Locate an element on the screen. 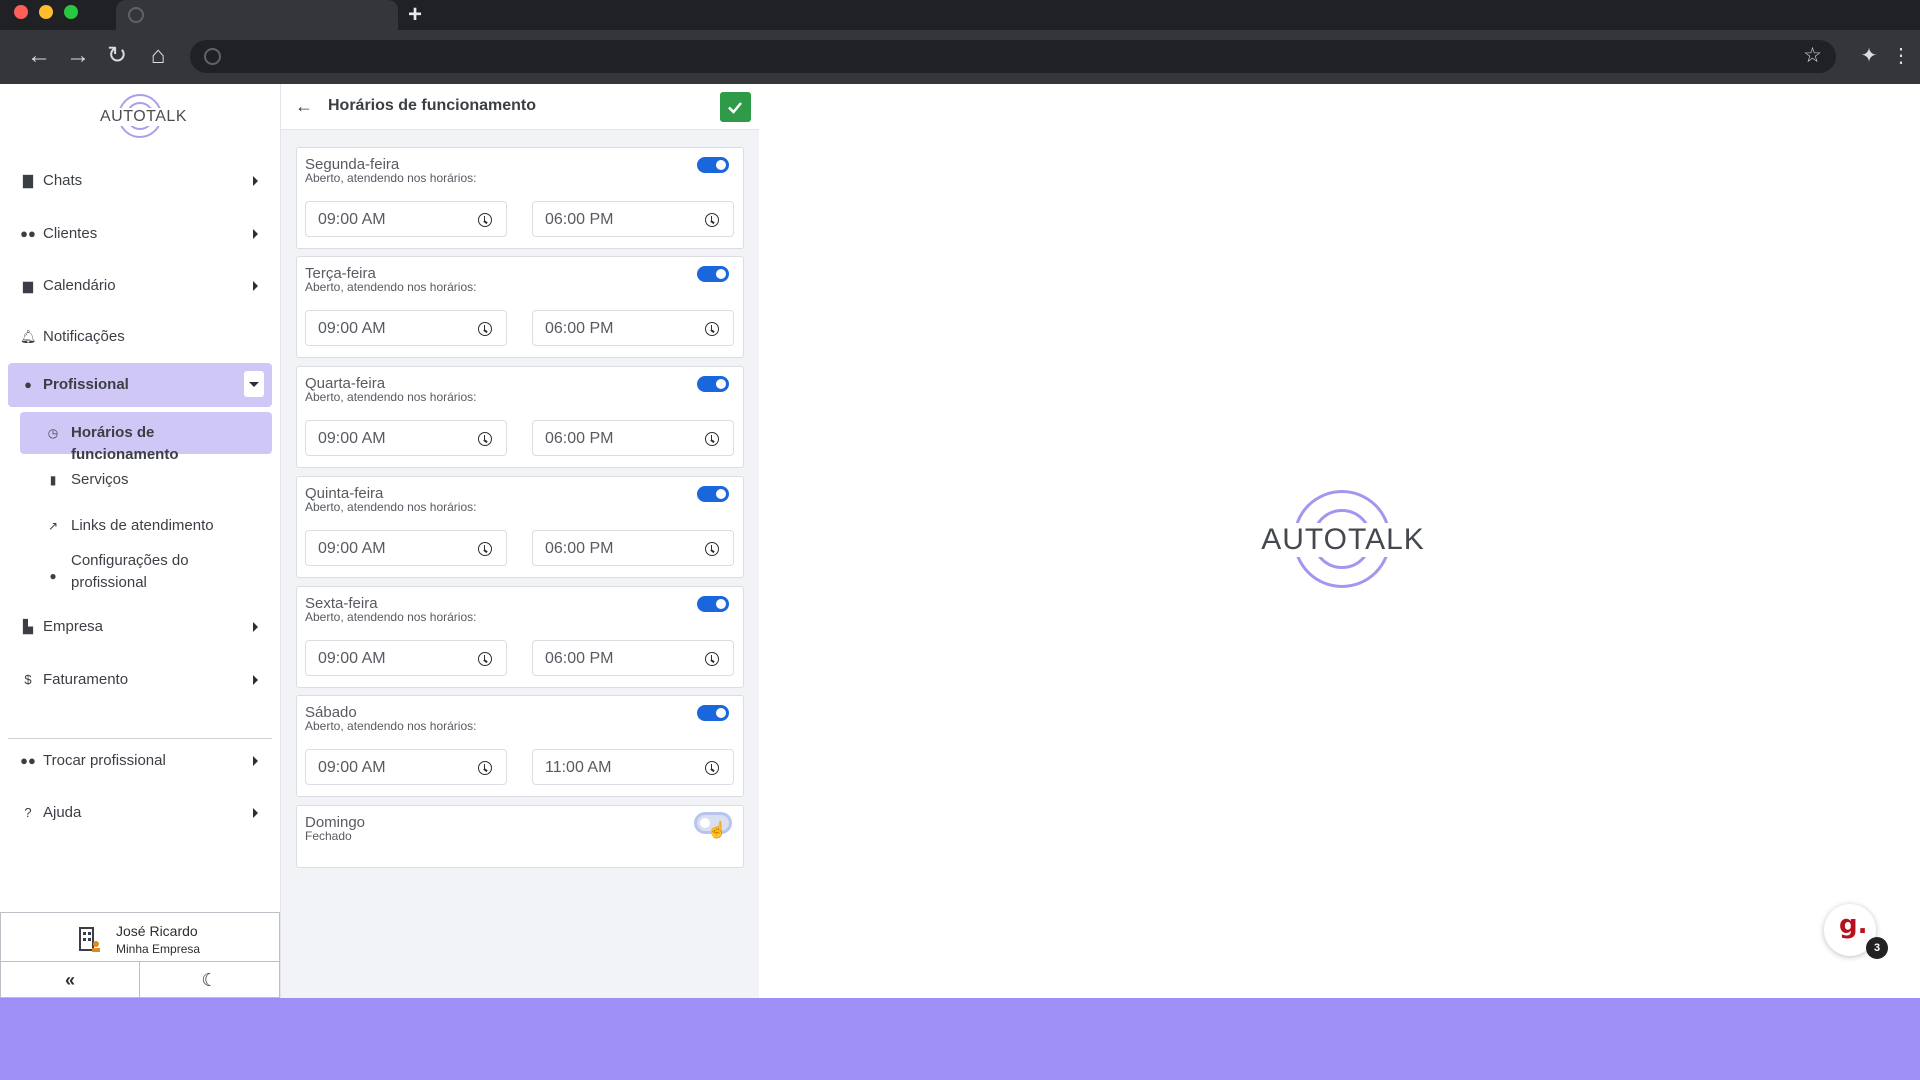 The image size is (1920, 1080). sidebar-item-empresa: ▙ Empresa is located at coordinates (140, 627).